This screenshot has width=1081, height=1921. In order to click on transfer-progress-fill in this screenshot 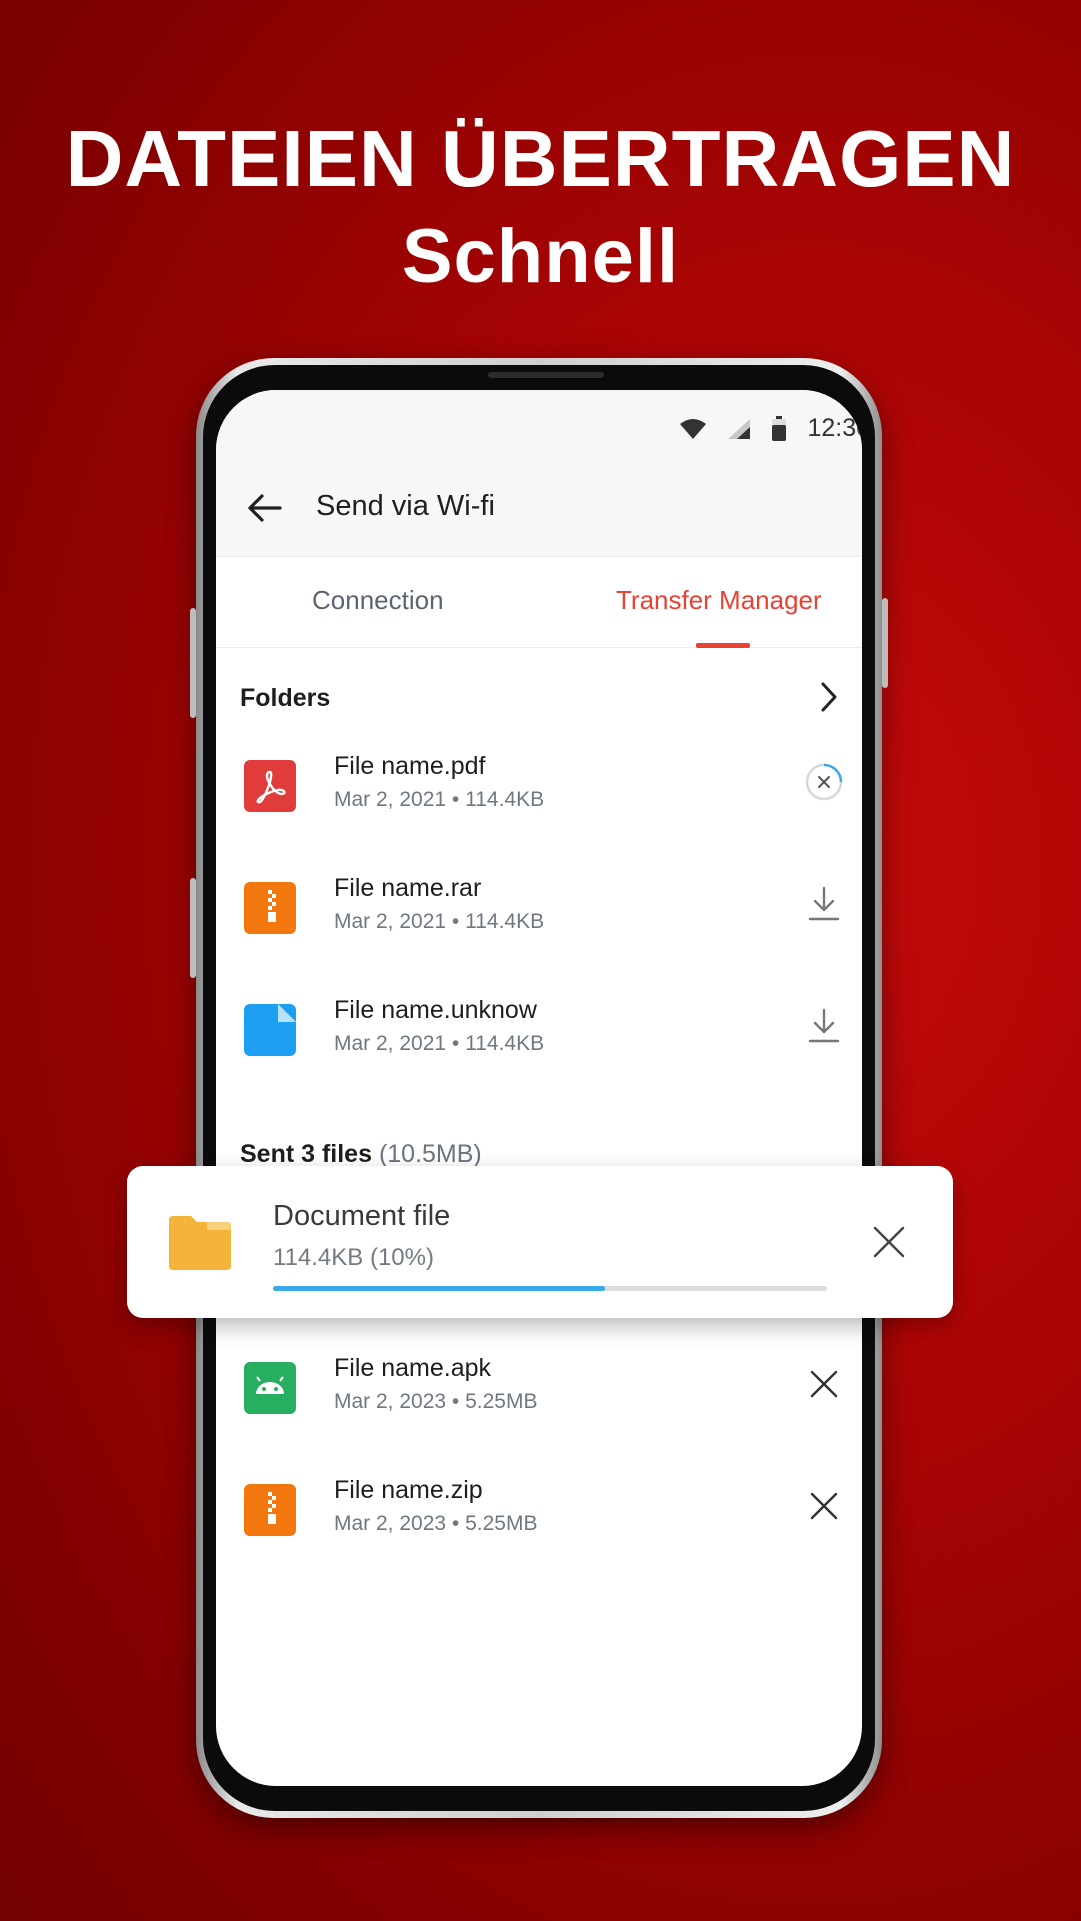, I will do `click(439, 1288)`.